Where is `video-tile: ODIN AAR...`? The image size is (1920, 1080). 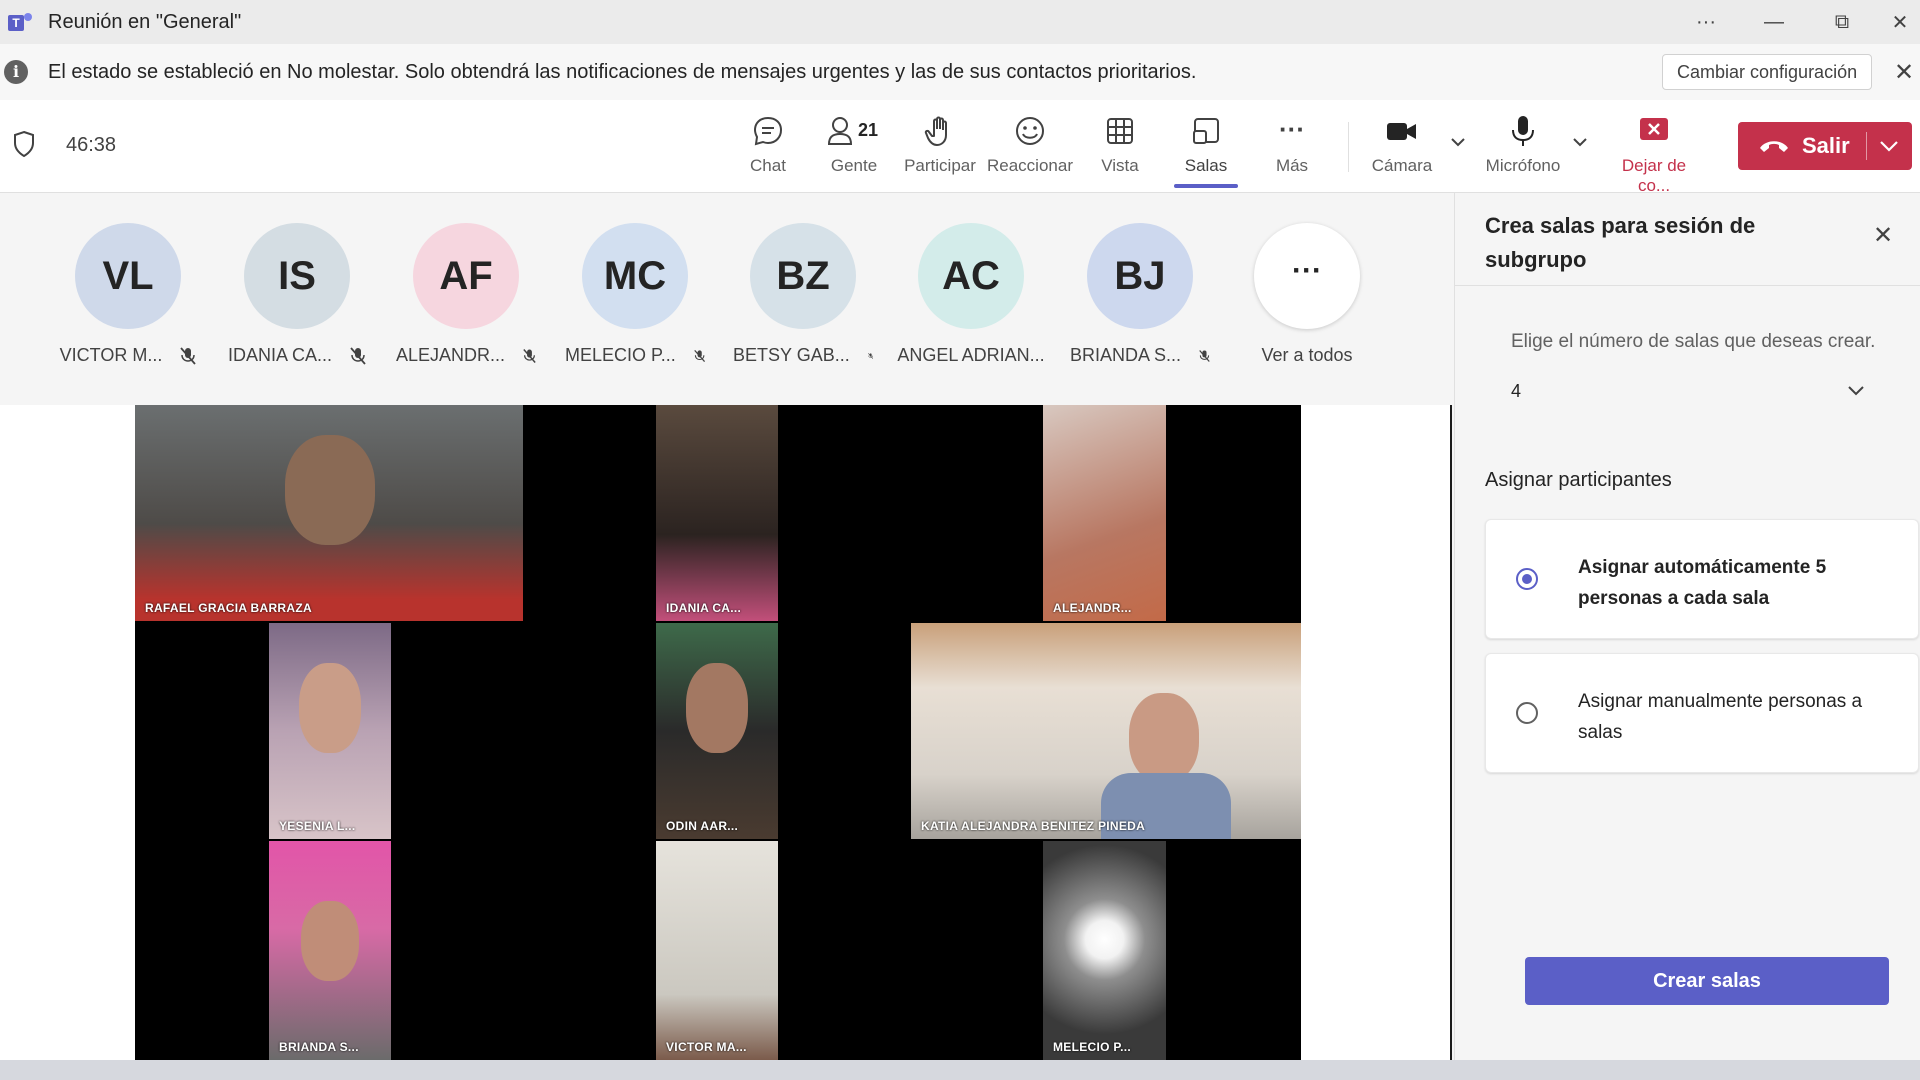
video-tile: ODIN AAR... is located at coordinates (717, 731).